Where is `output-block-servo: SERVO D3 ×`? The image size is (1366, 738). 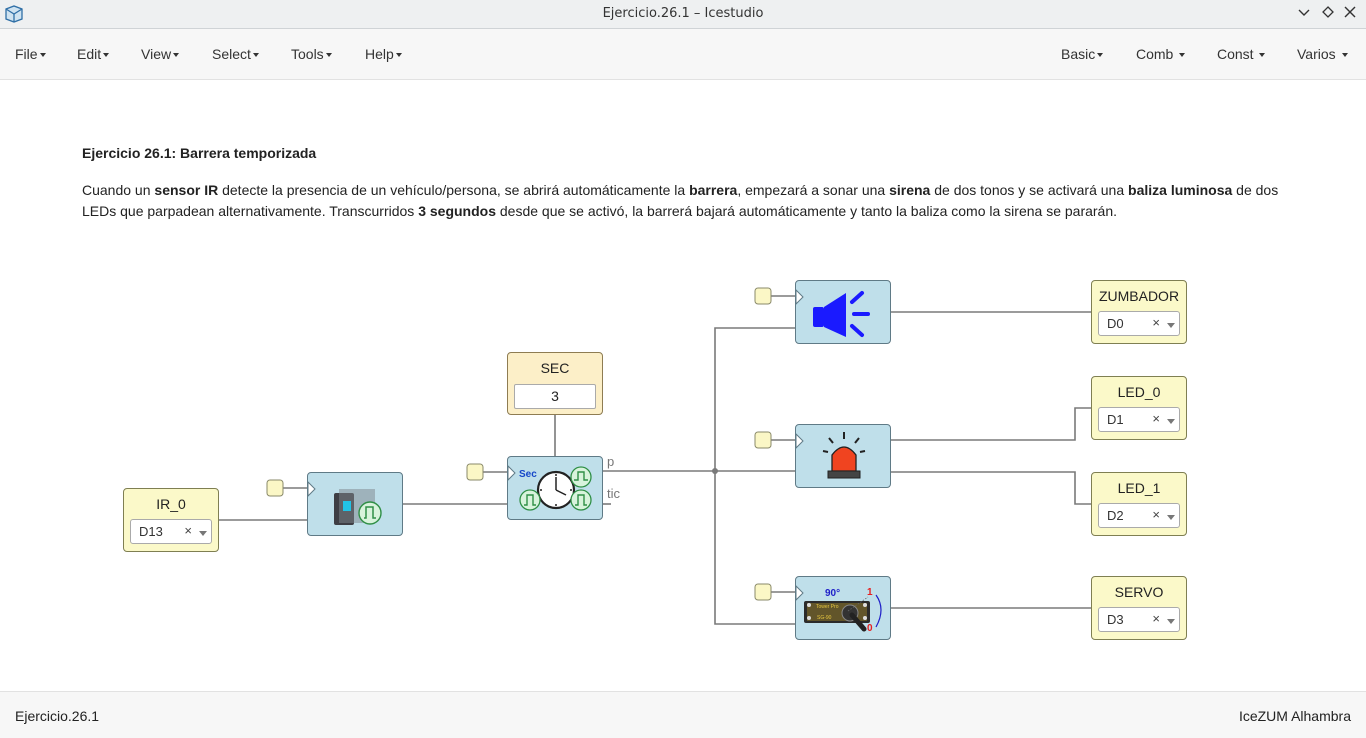 output-block-servo: SERVO D3 × is located at coordinates (1139, 608).